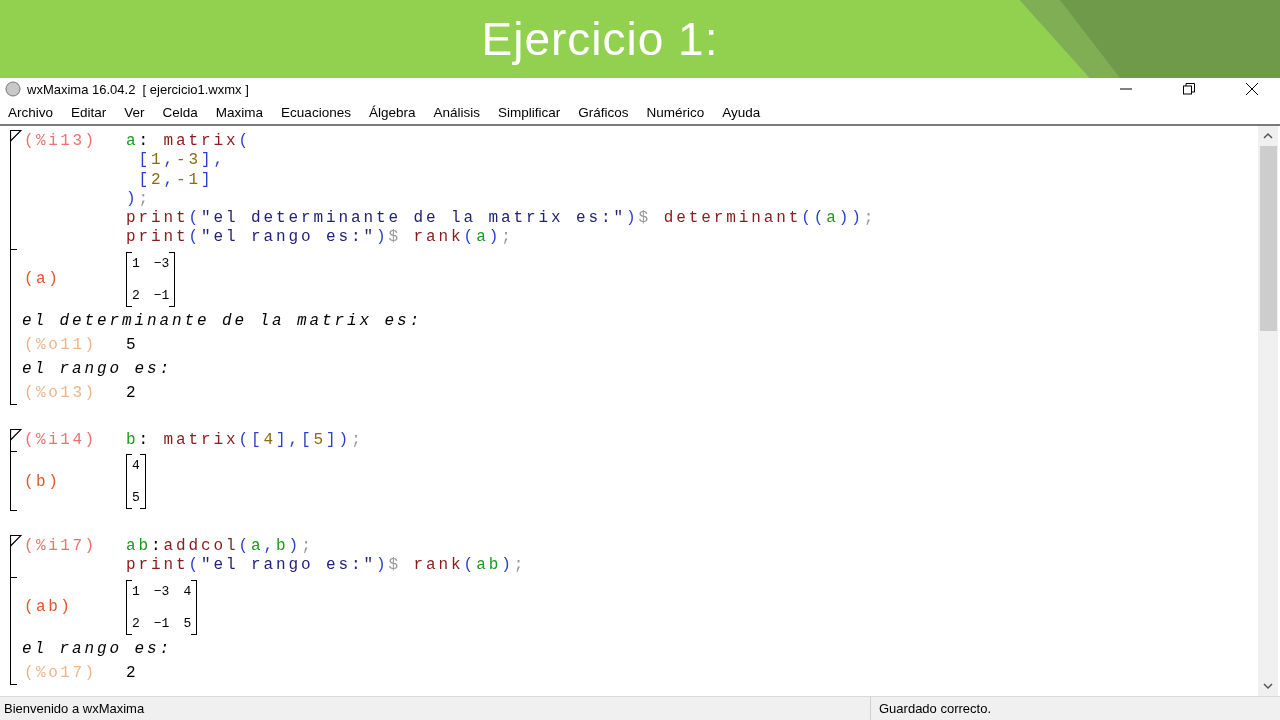  I want to click on window-title: wxMaxima 16.04.2 [ ejercicio1.wxmx ], so click(138, 89).